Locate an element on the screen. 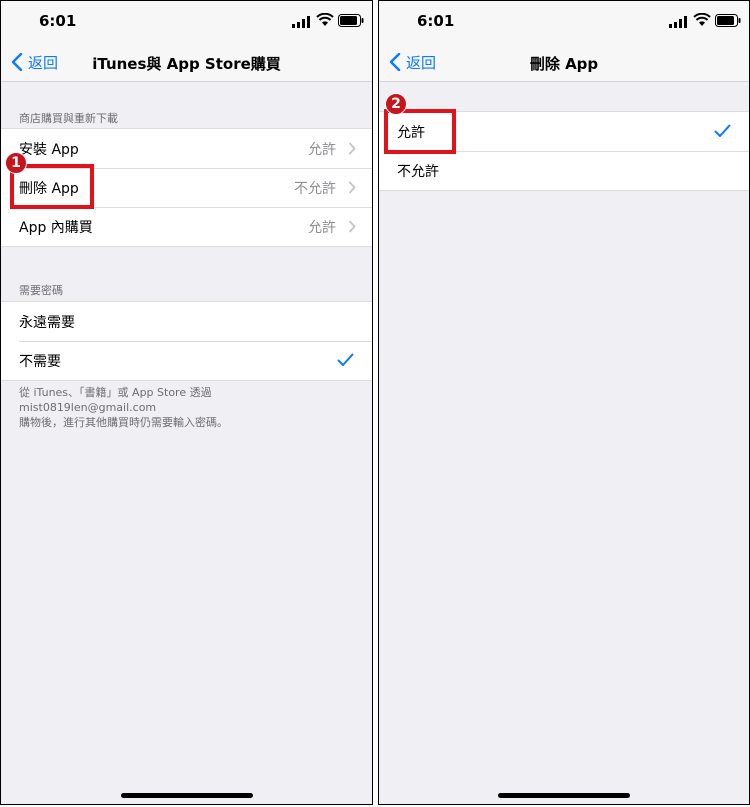 This screenshot has height=807, width=750. section-header-store-purchases: 商店購買與重新下載 is located at coordinates (68, 118).